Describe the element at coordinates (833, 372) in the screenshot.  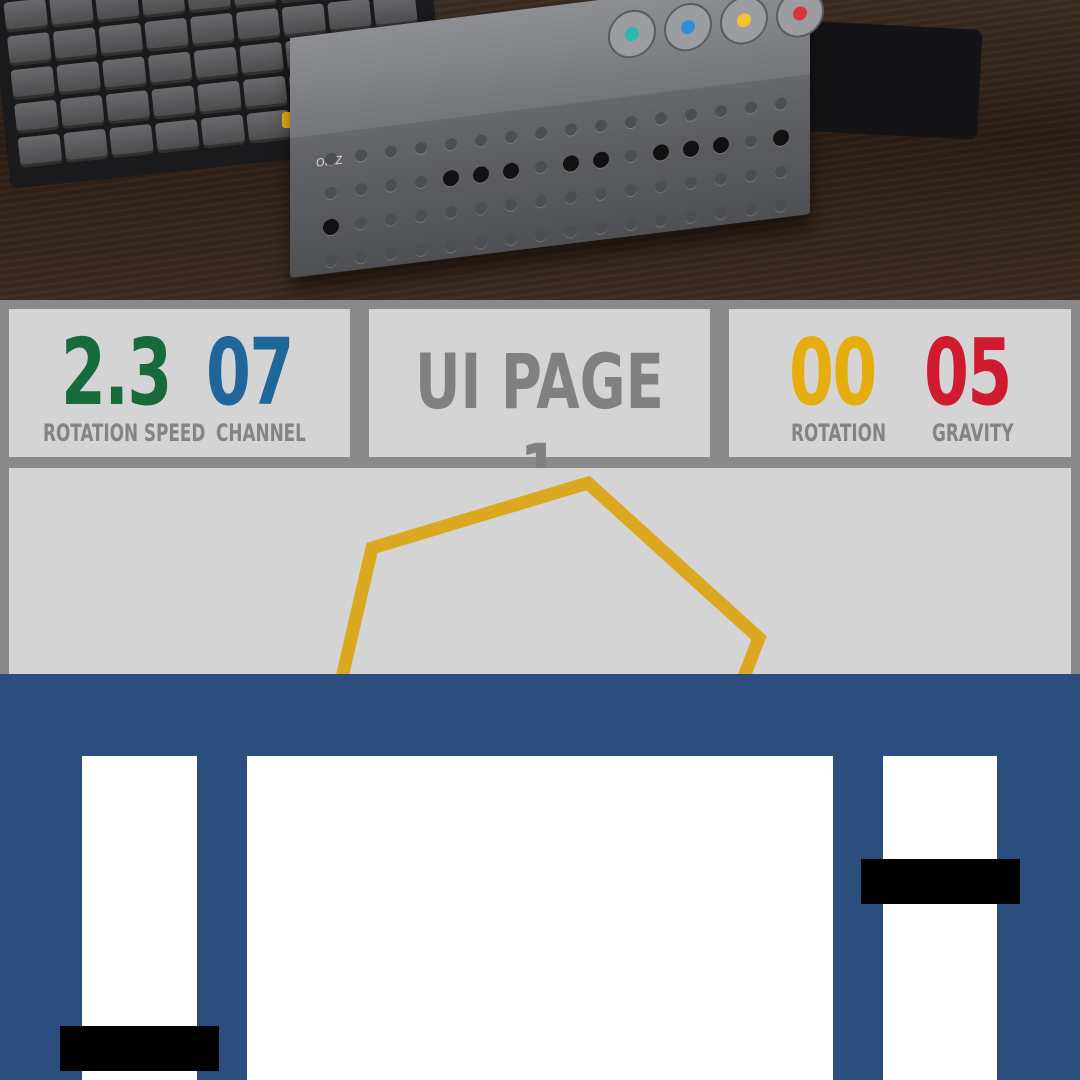
I see `rotation-value: 00` at that location.